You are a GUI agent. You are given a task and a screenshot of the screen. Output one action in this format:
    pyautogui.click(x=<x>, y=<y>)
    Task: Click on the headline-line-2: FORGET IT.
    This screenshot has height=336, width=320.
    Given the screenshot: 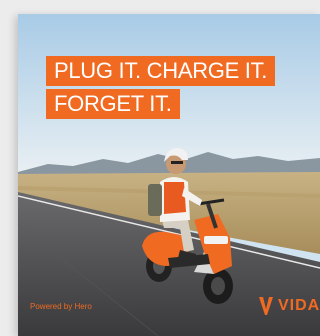 What is the action you would take?
    pyautogui.click(x=113, y=104)
    